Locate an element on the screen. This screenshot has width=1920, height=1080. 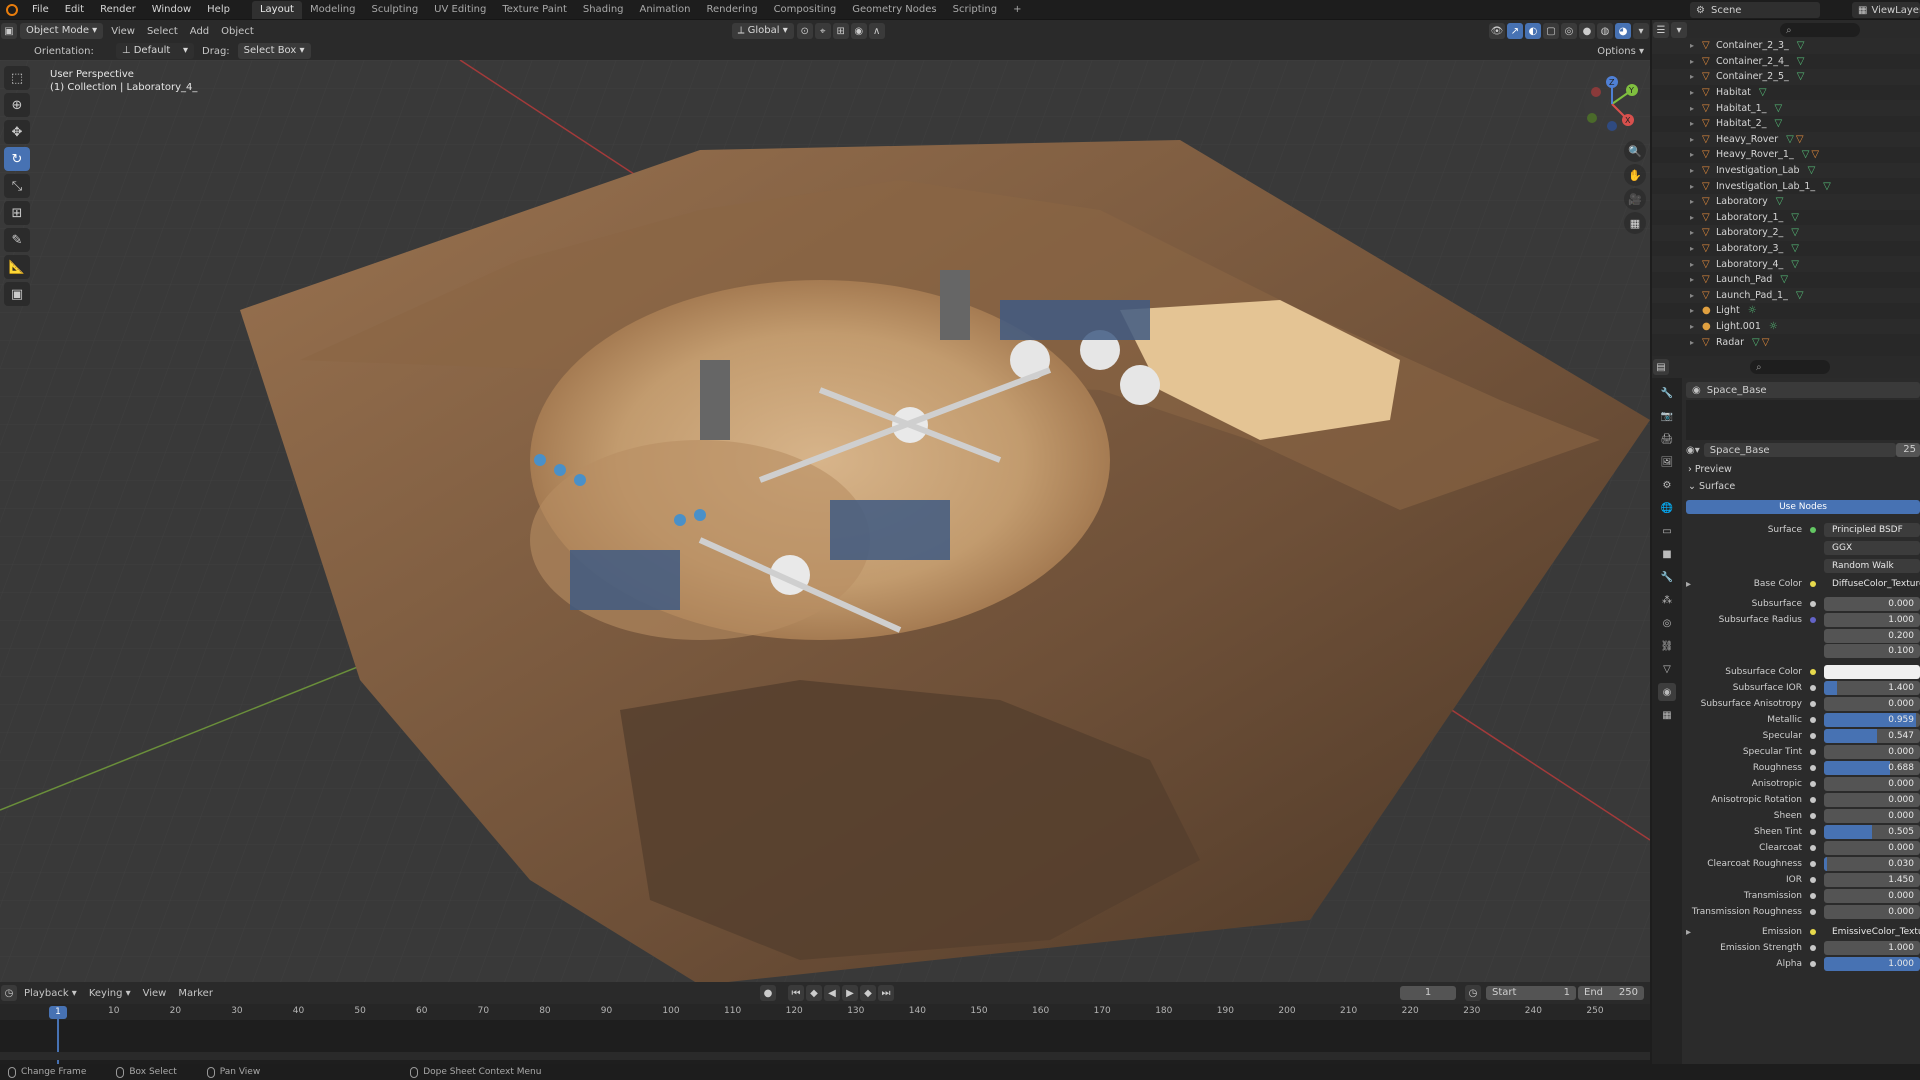
falloff-icon: ∧ is located at coordinates (876, 31).